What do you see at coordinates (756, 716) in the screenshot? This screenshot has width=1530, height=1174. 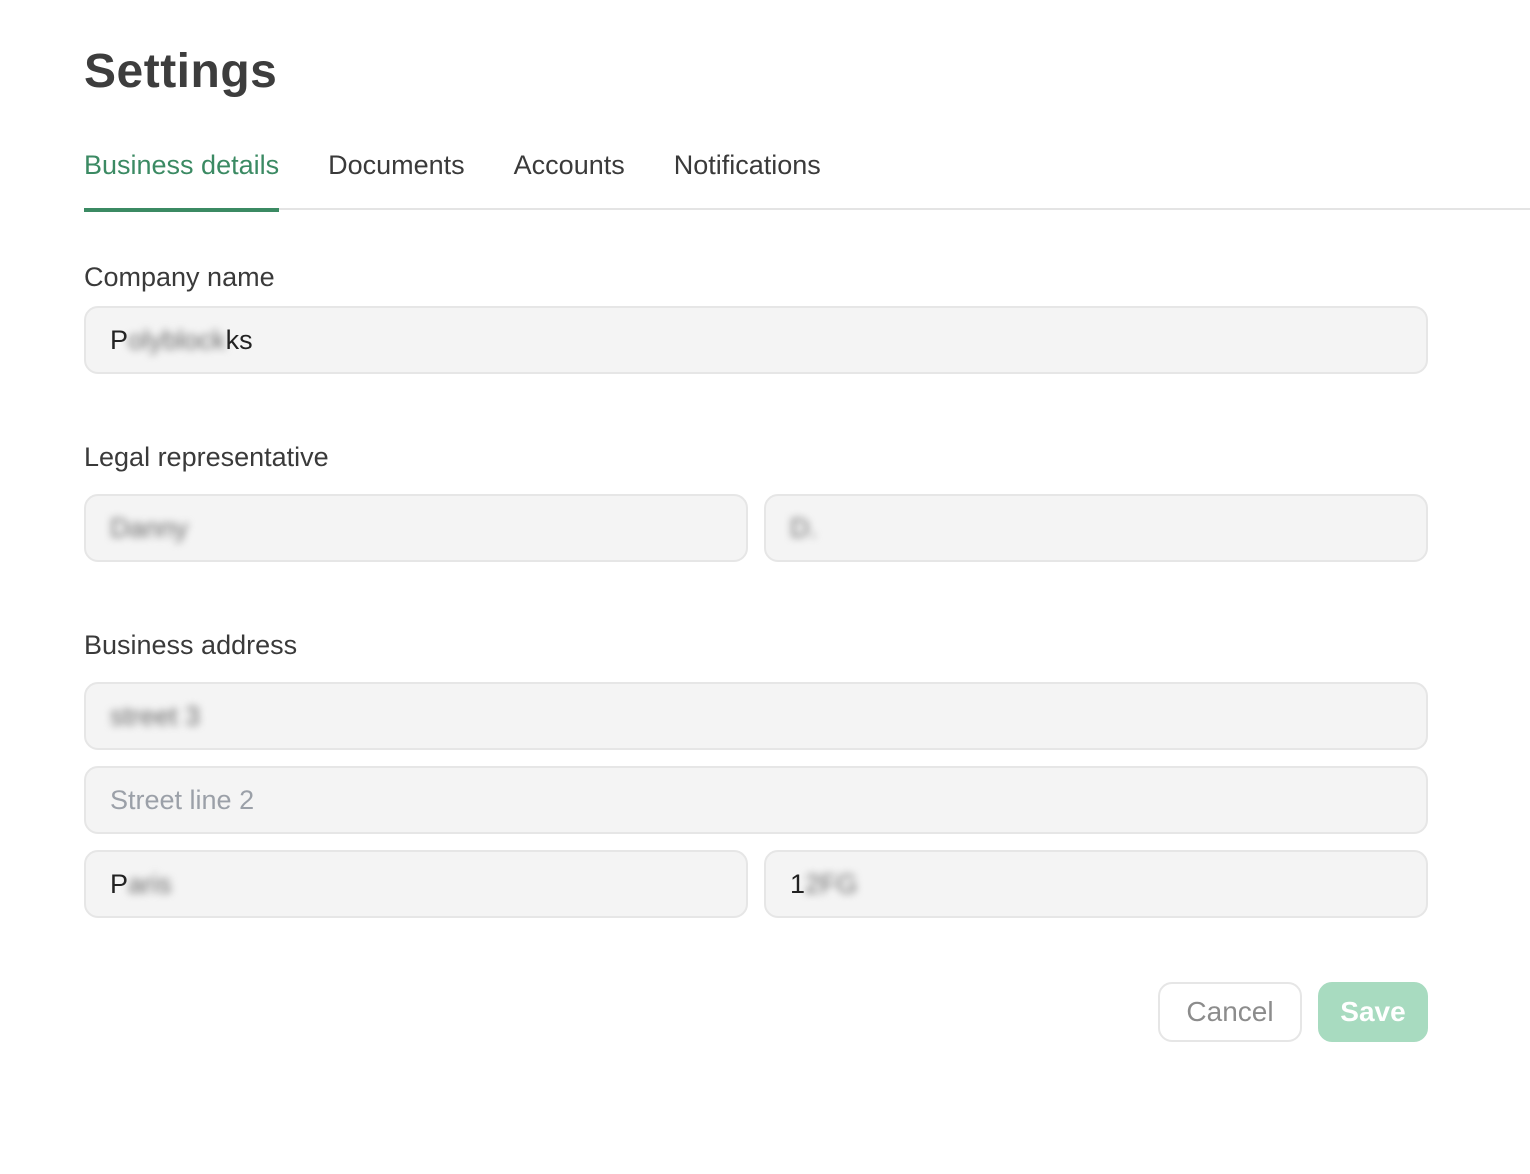 I see `street-line-1-field: street 3` at bounding box center [756, 716].